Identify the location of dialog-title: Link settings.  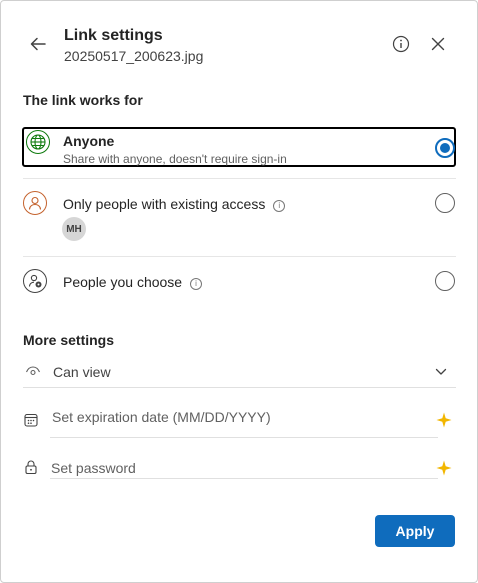
(113, 35).